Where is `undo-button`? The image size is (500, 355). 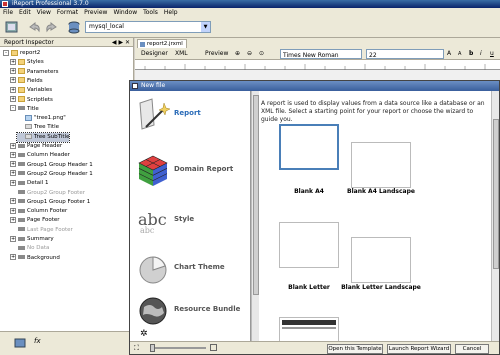 undo-button is located at coordinates (34, 27).